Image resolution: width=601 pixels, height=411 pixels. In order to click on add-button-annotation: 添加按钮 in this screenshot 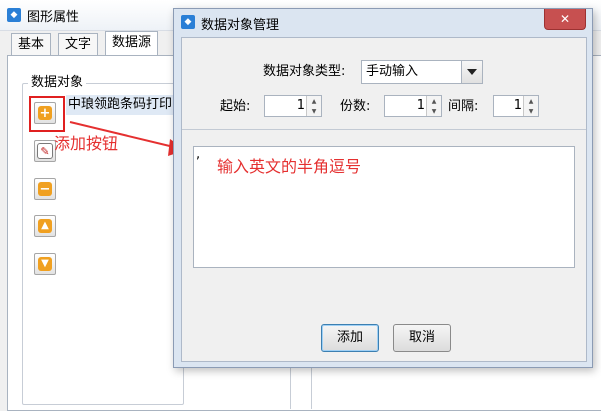, I will do `click(86, 143)`.